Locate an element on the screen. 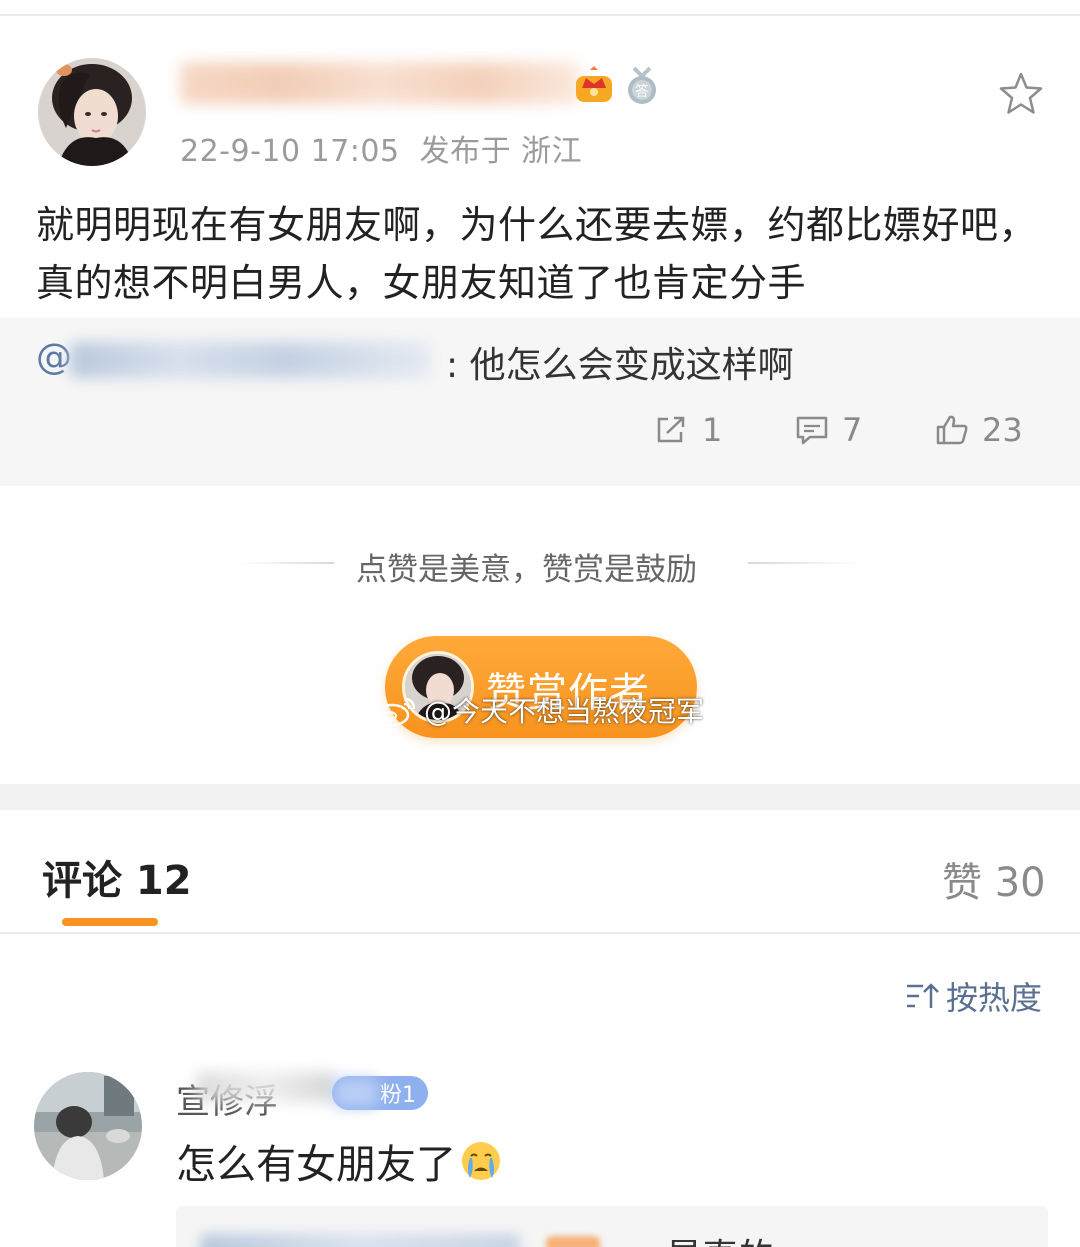 The width and height of the screenshot is (1080, 1247). answer-medal-icon: 答 is located at coordinates (642, 86).